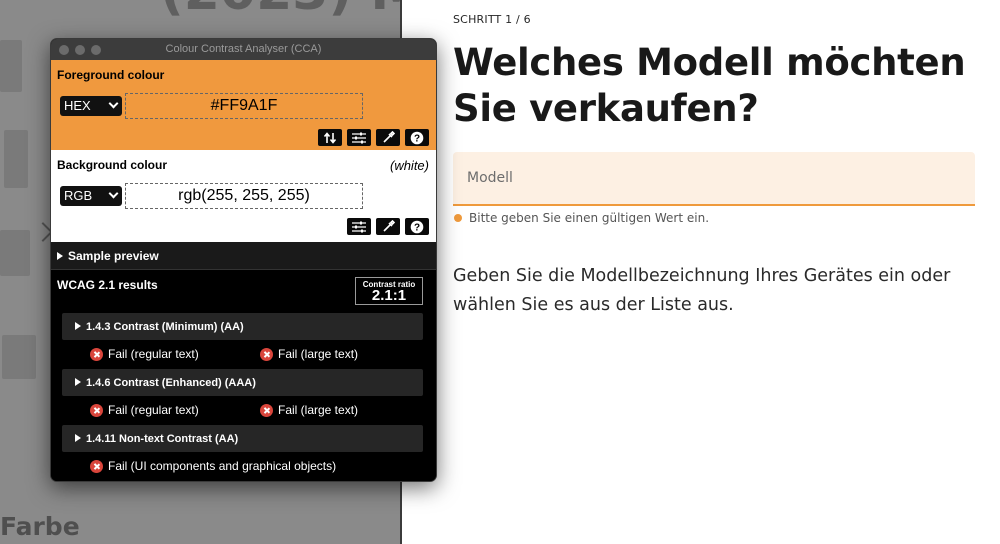 The height and width of the screenshot is (544, 1000). I want to click on background-label: Background colour, so click(112, 165).